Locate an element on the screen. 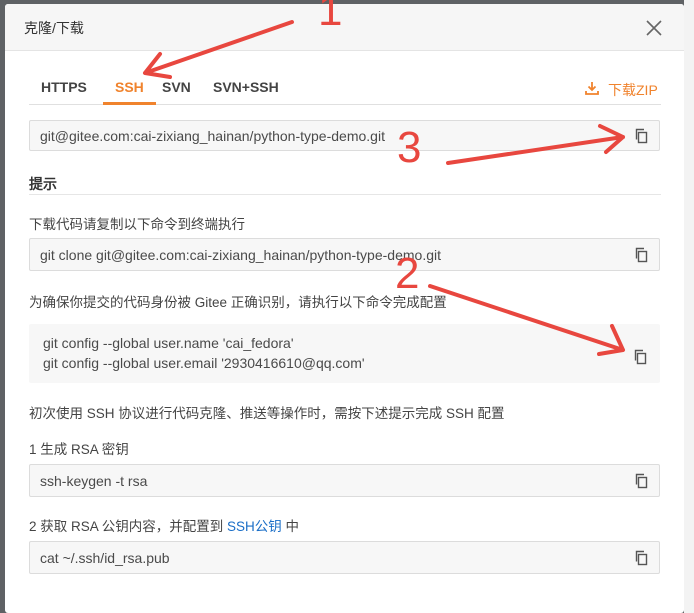 The image size is (694, 613). close-button is located at coordinates (654, 28).